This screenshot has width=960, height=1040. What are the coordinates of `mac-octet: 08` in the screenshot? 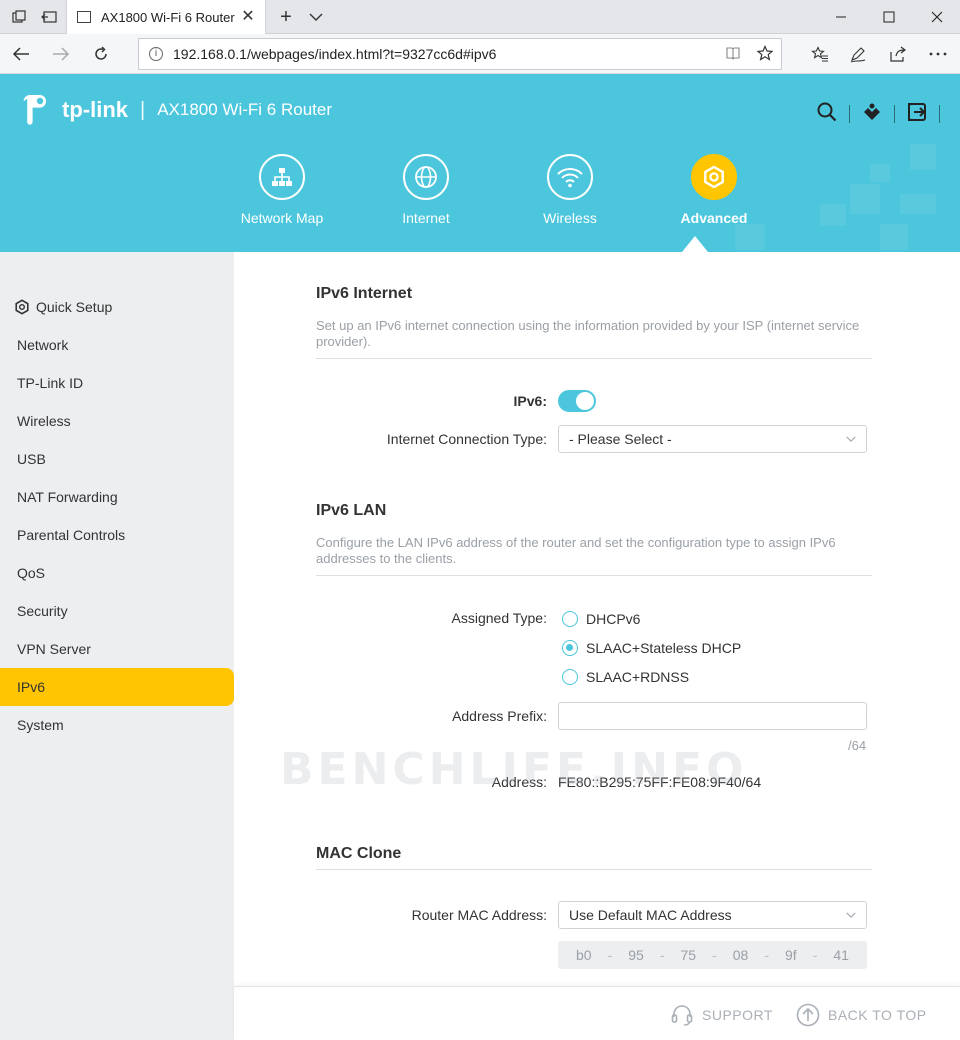 It's located at (740, 955).